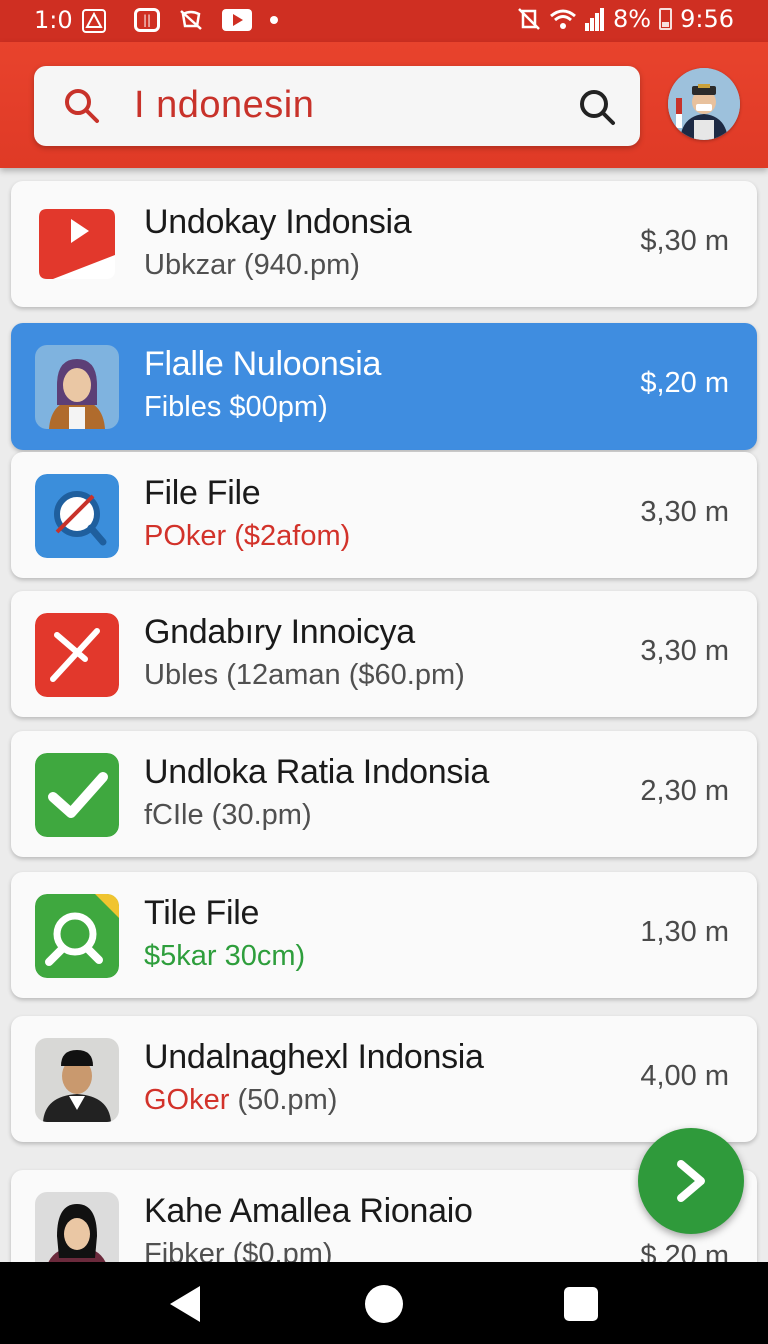  Describe the element at coordinates (278, 222) in the screenshot. I see `item-title: Undokay Indonsia` at that location.